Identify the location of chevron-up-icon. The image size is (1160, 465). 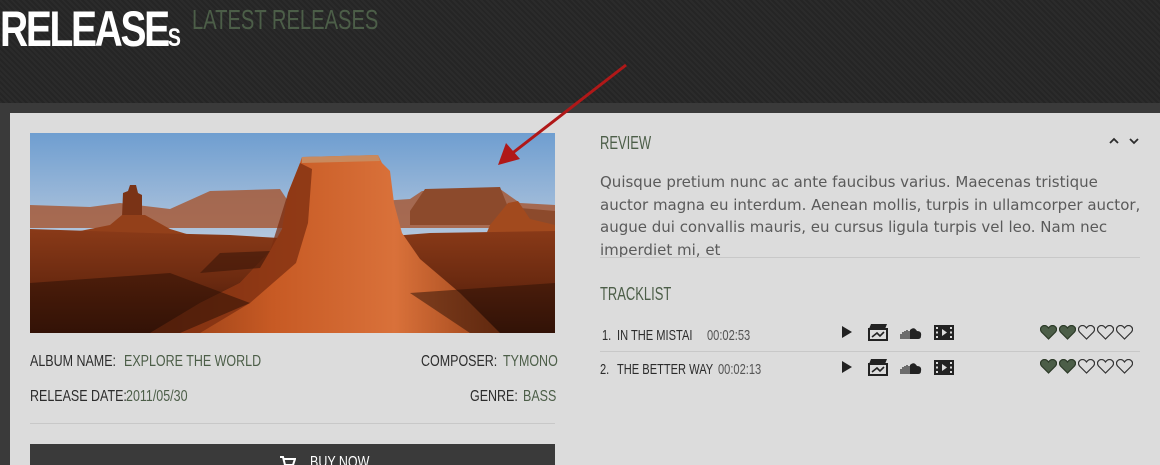
(1114, 141).